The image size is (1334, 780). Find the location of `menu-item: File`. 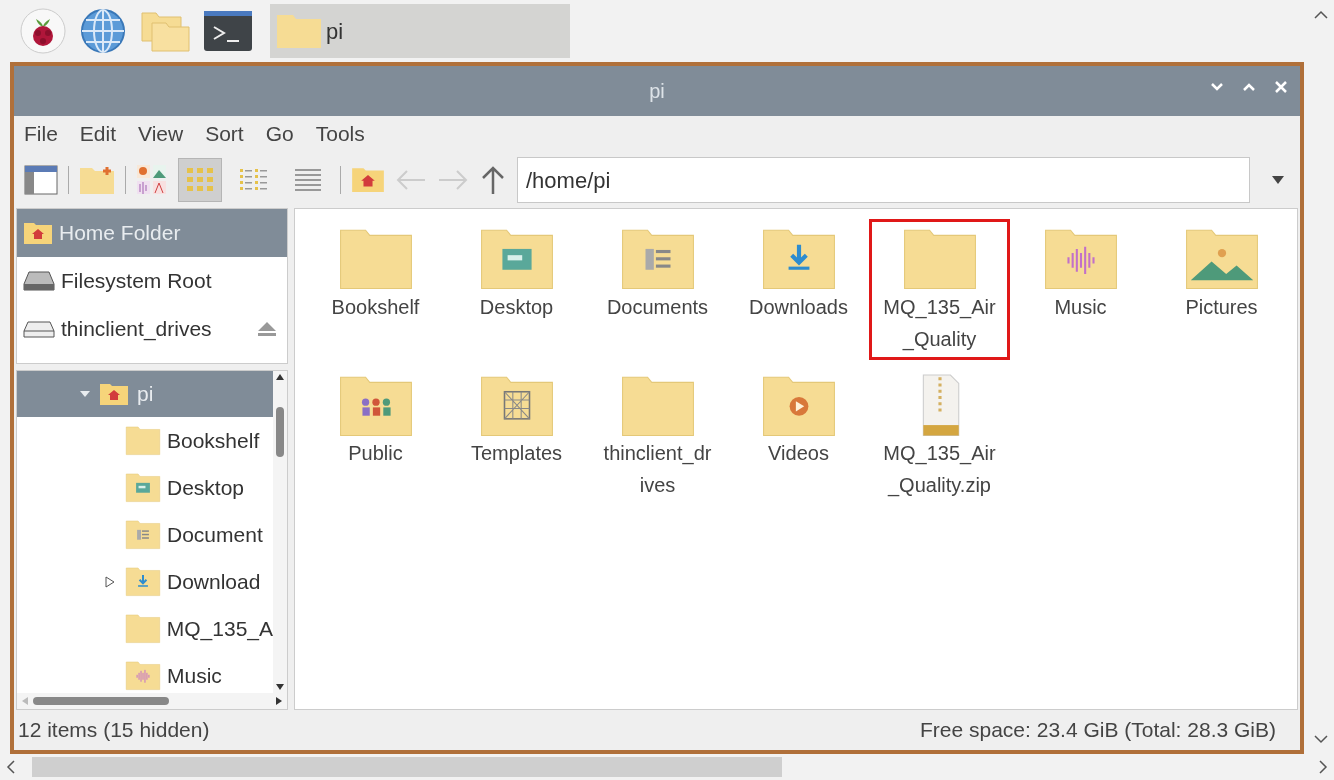

menu-item: File is located at coordinates (41, 134).